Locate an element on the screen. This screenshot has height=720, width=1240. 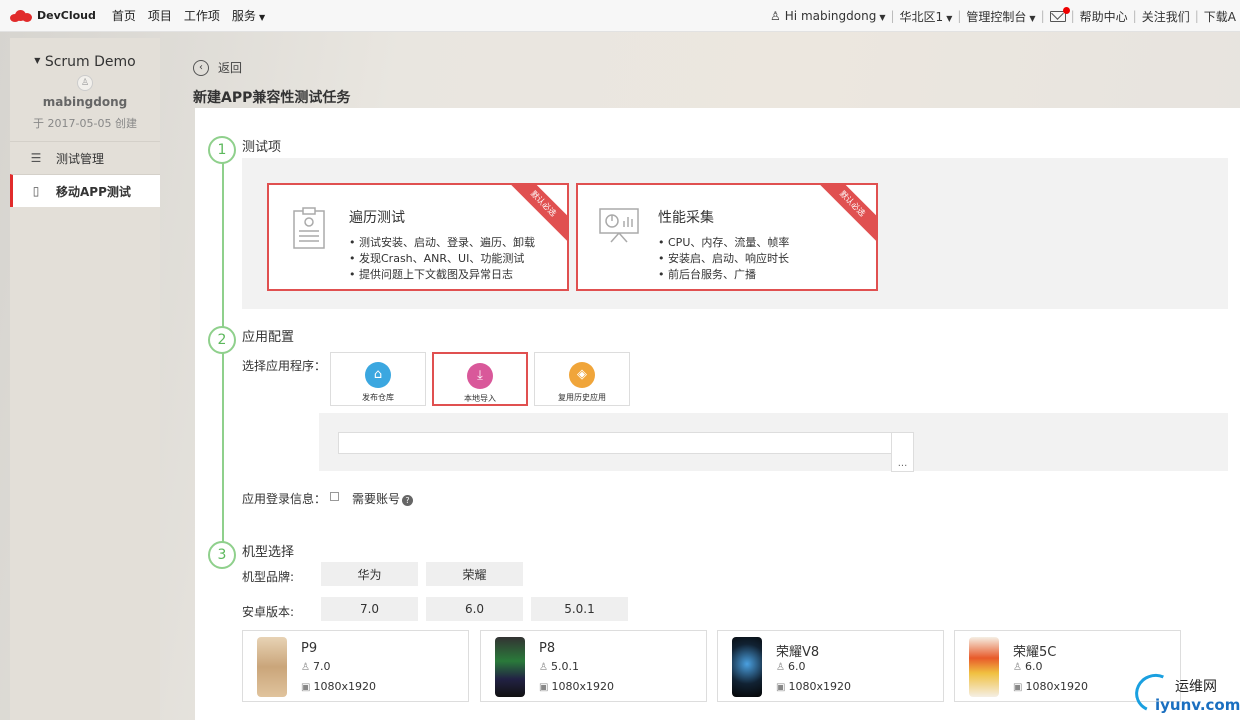
watermark-cn: 运维网 is located at coordinates (1196, 687).